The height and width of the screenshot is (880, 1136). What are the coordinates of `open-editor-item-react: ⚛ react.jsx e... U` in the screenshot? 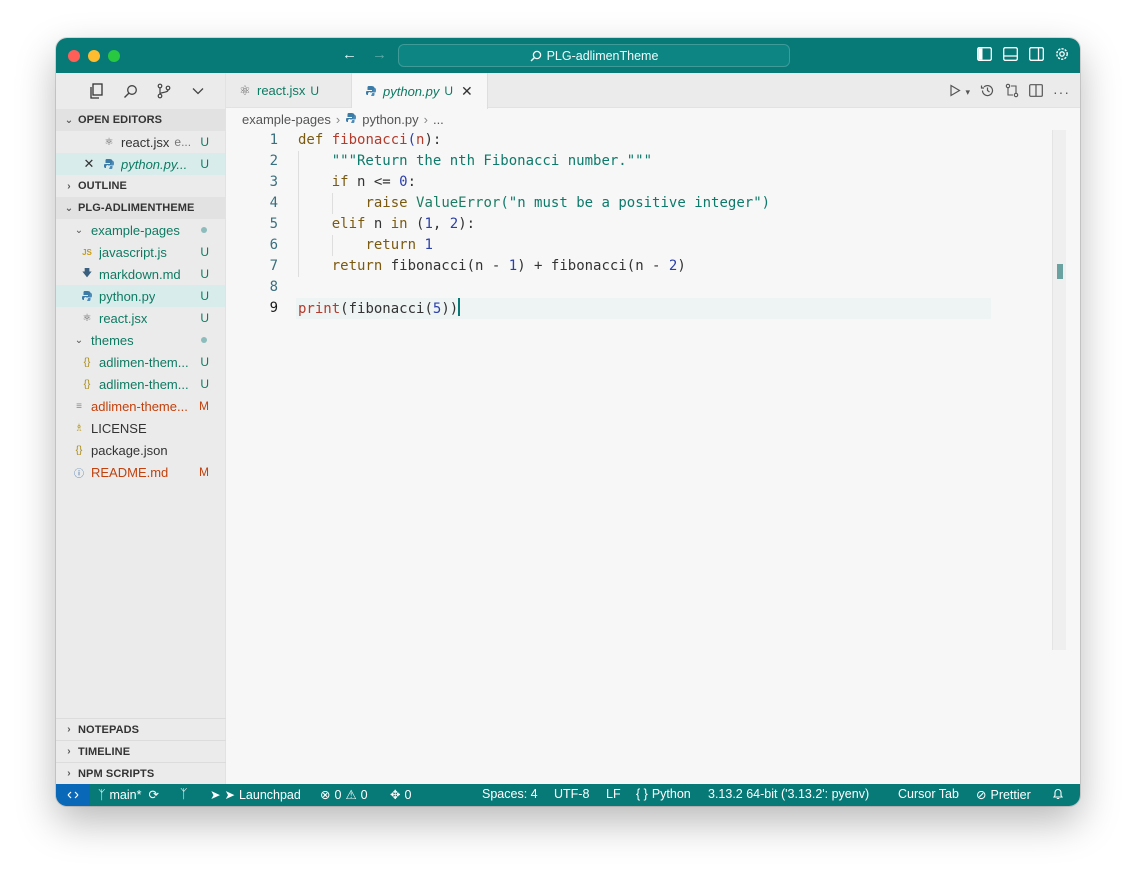 It's located at (140, 142).